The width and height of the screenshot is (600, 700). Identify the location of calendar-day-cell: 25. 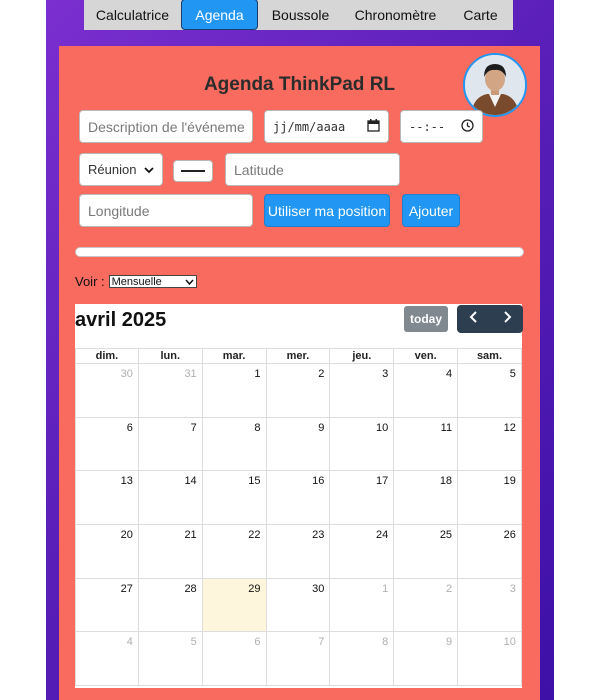
(426, 552).